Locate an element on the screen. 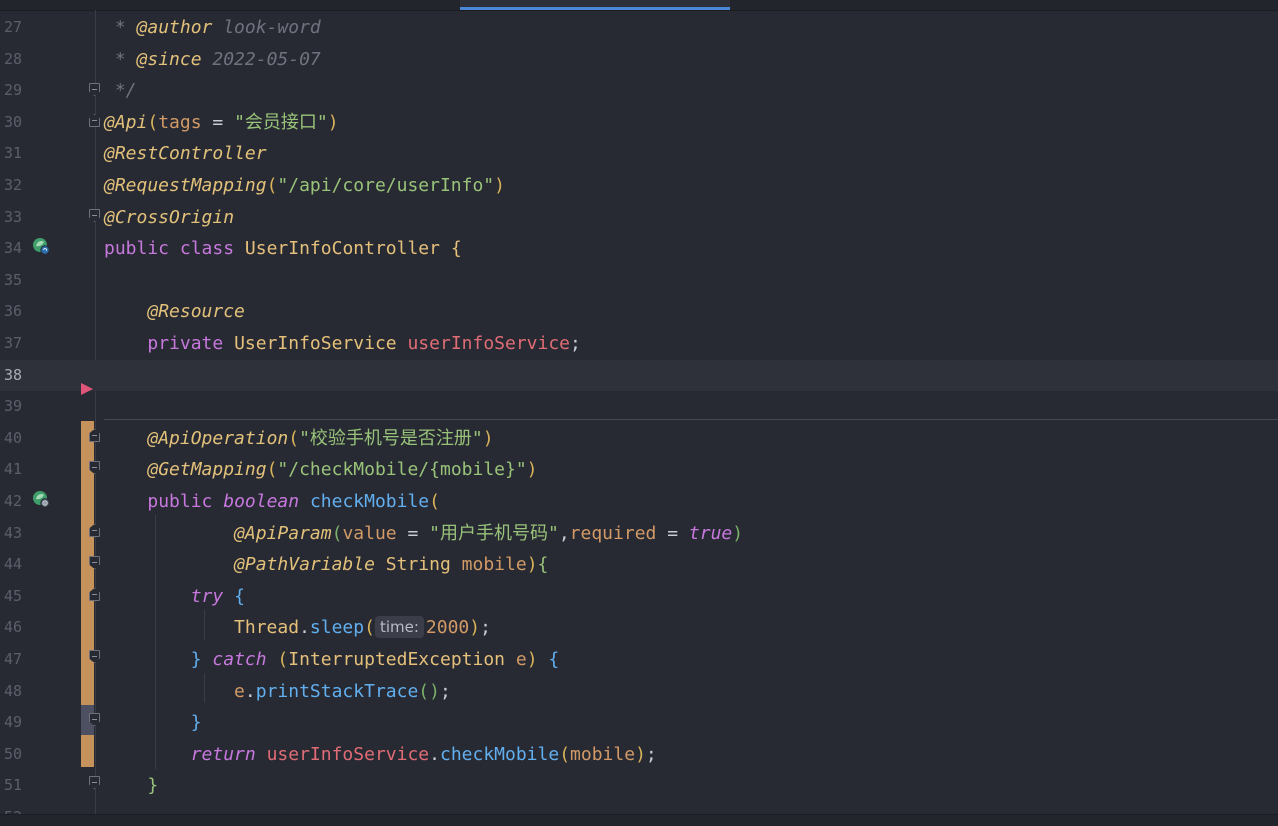 The width and height of the screenshot is (1278, 826). code-text: @CrossOrigin is located at coordinates (169, 217).